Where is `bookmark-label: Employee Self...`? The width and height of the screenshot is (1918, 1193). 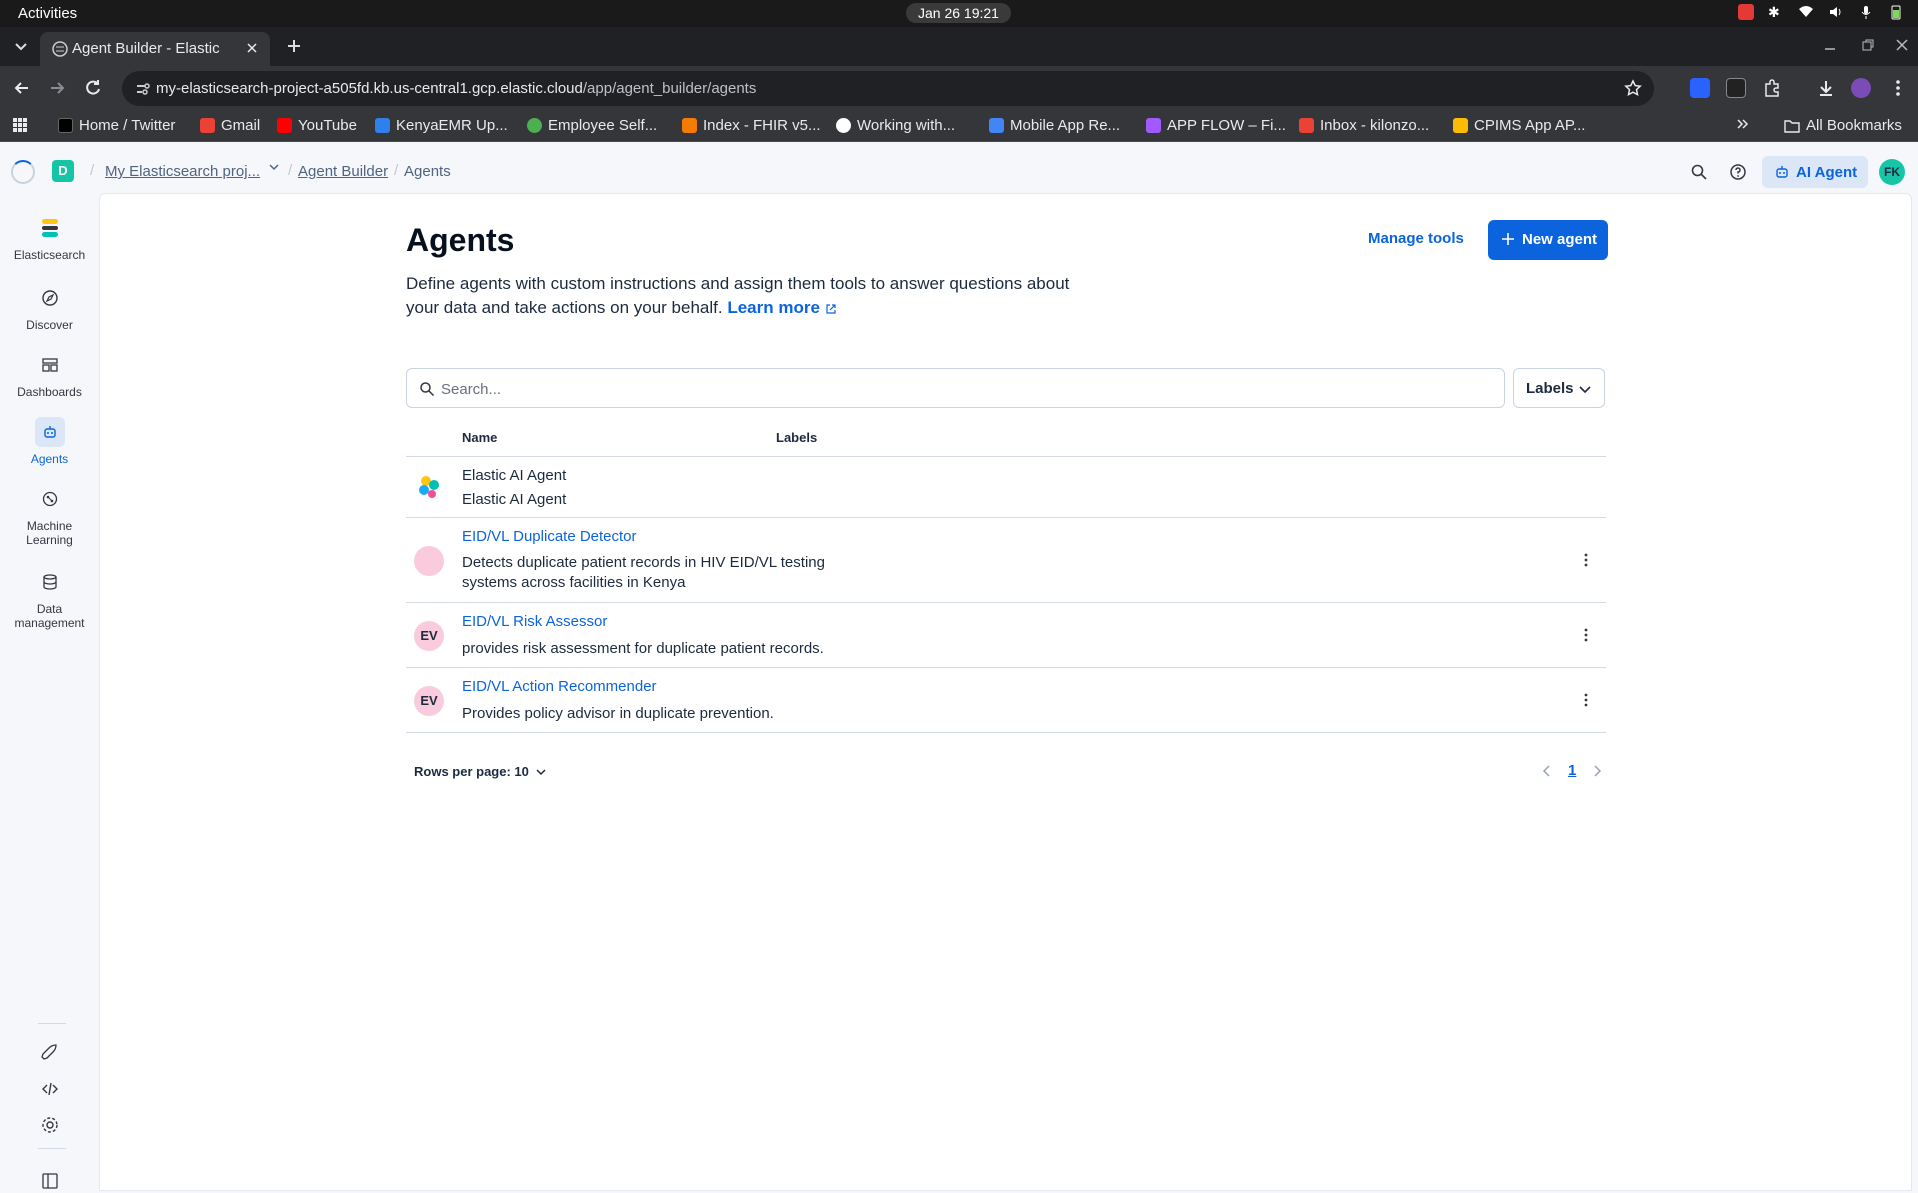 bookmark-label: Employee Self... is located at coordinates (603, 125).